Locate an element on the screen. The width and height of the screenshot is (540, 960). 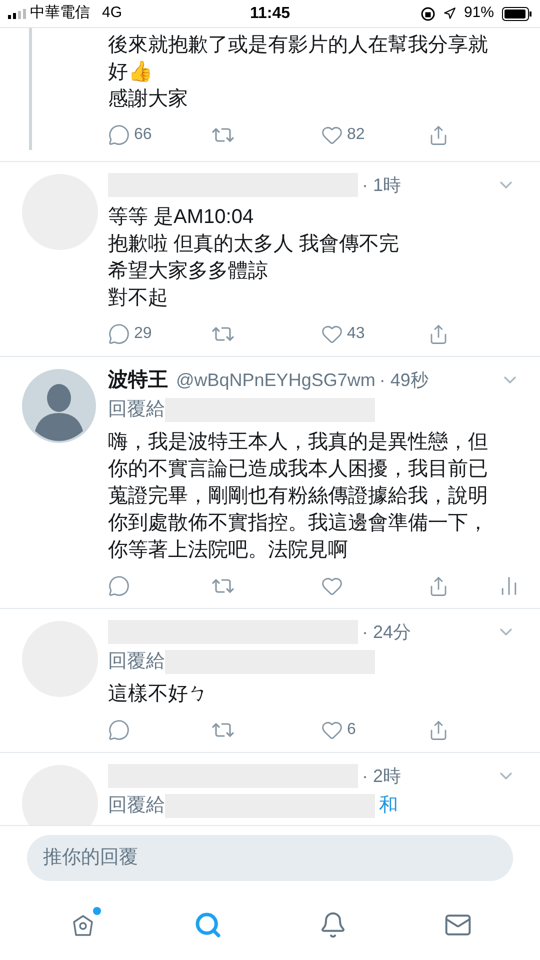
like-count: 82 is located at coordinates (356, 135).